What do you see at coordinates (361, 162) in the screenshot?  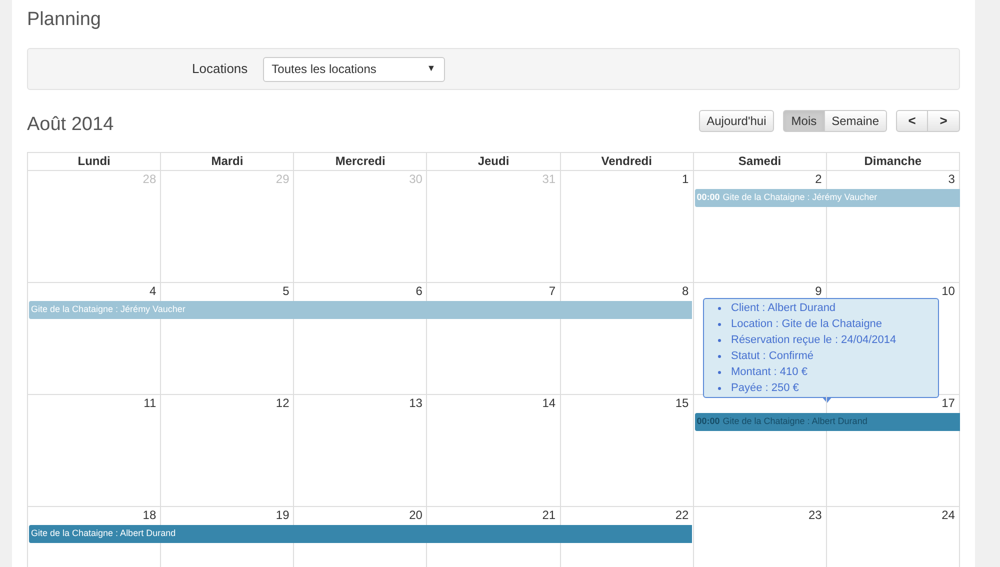 I see `weekday-header: Mercredi` at bounding box center [361, 162].